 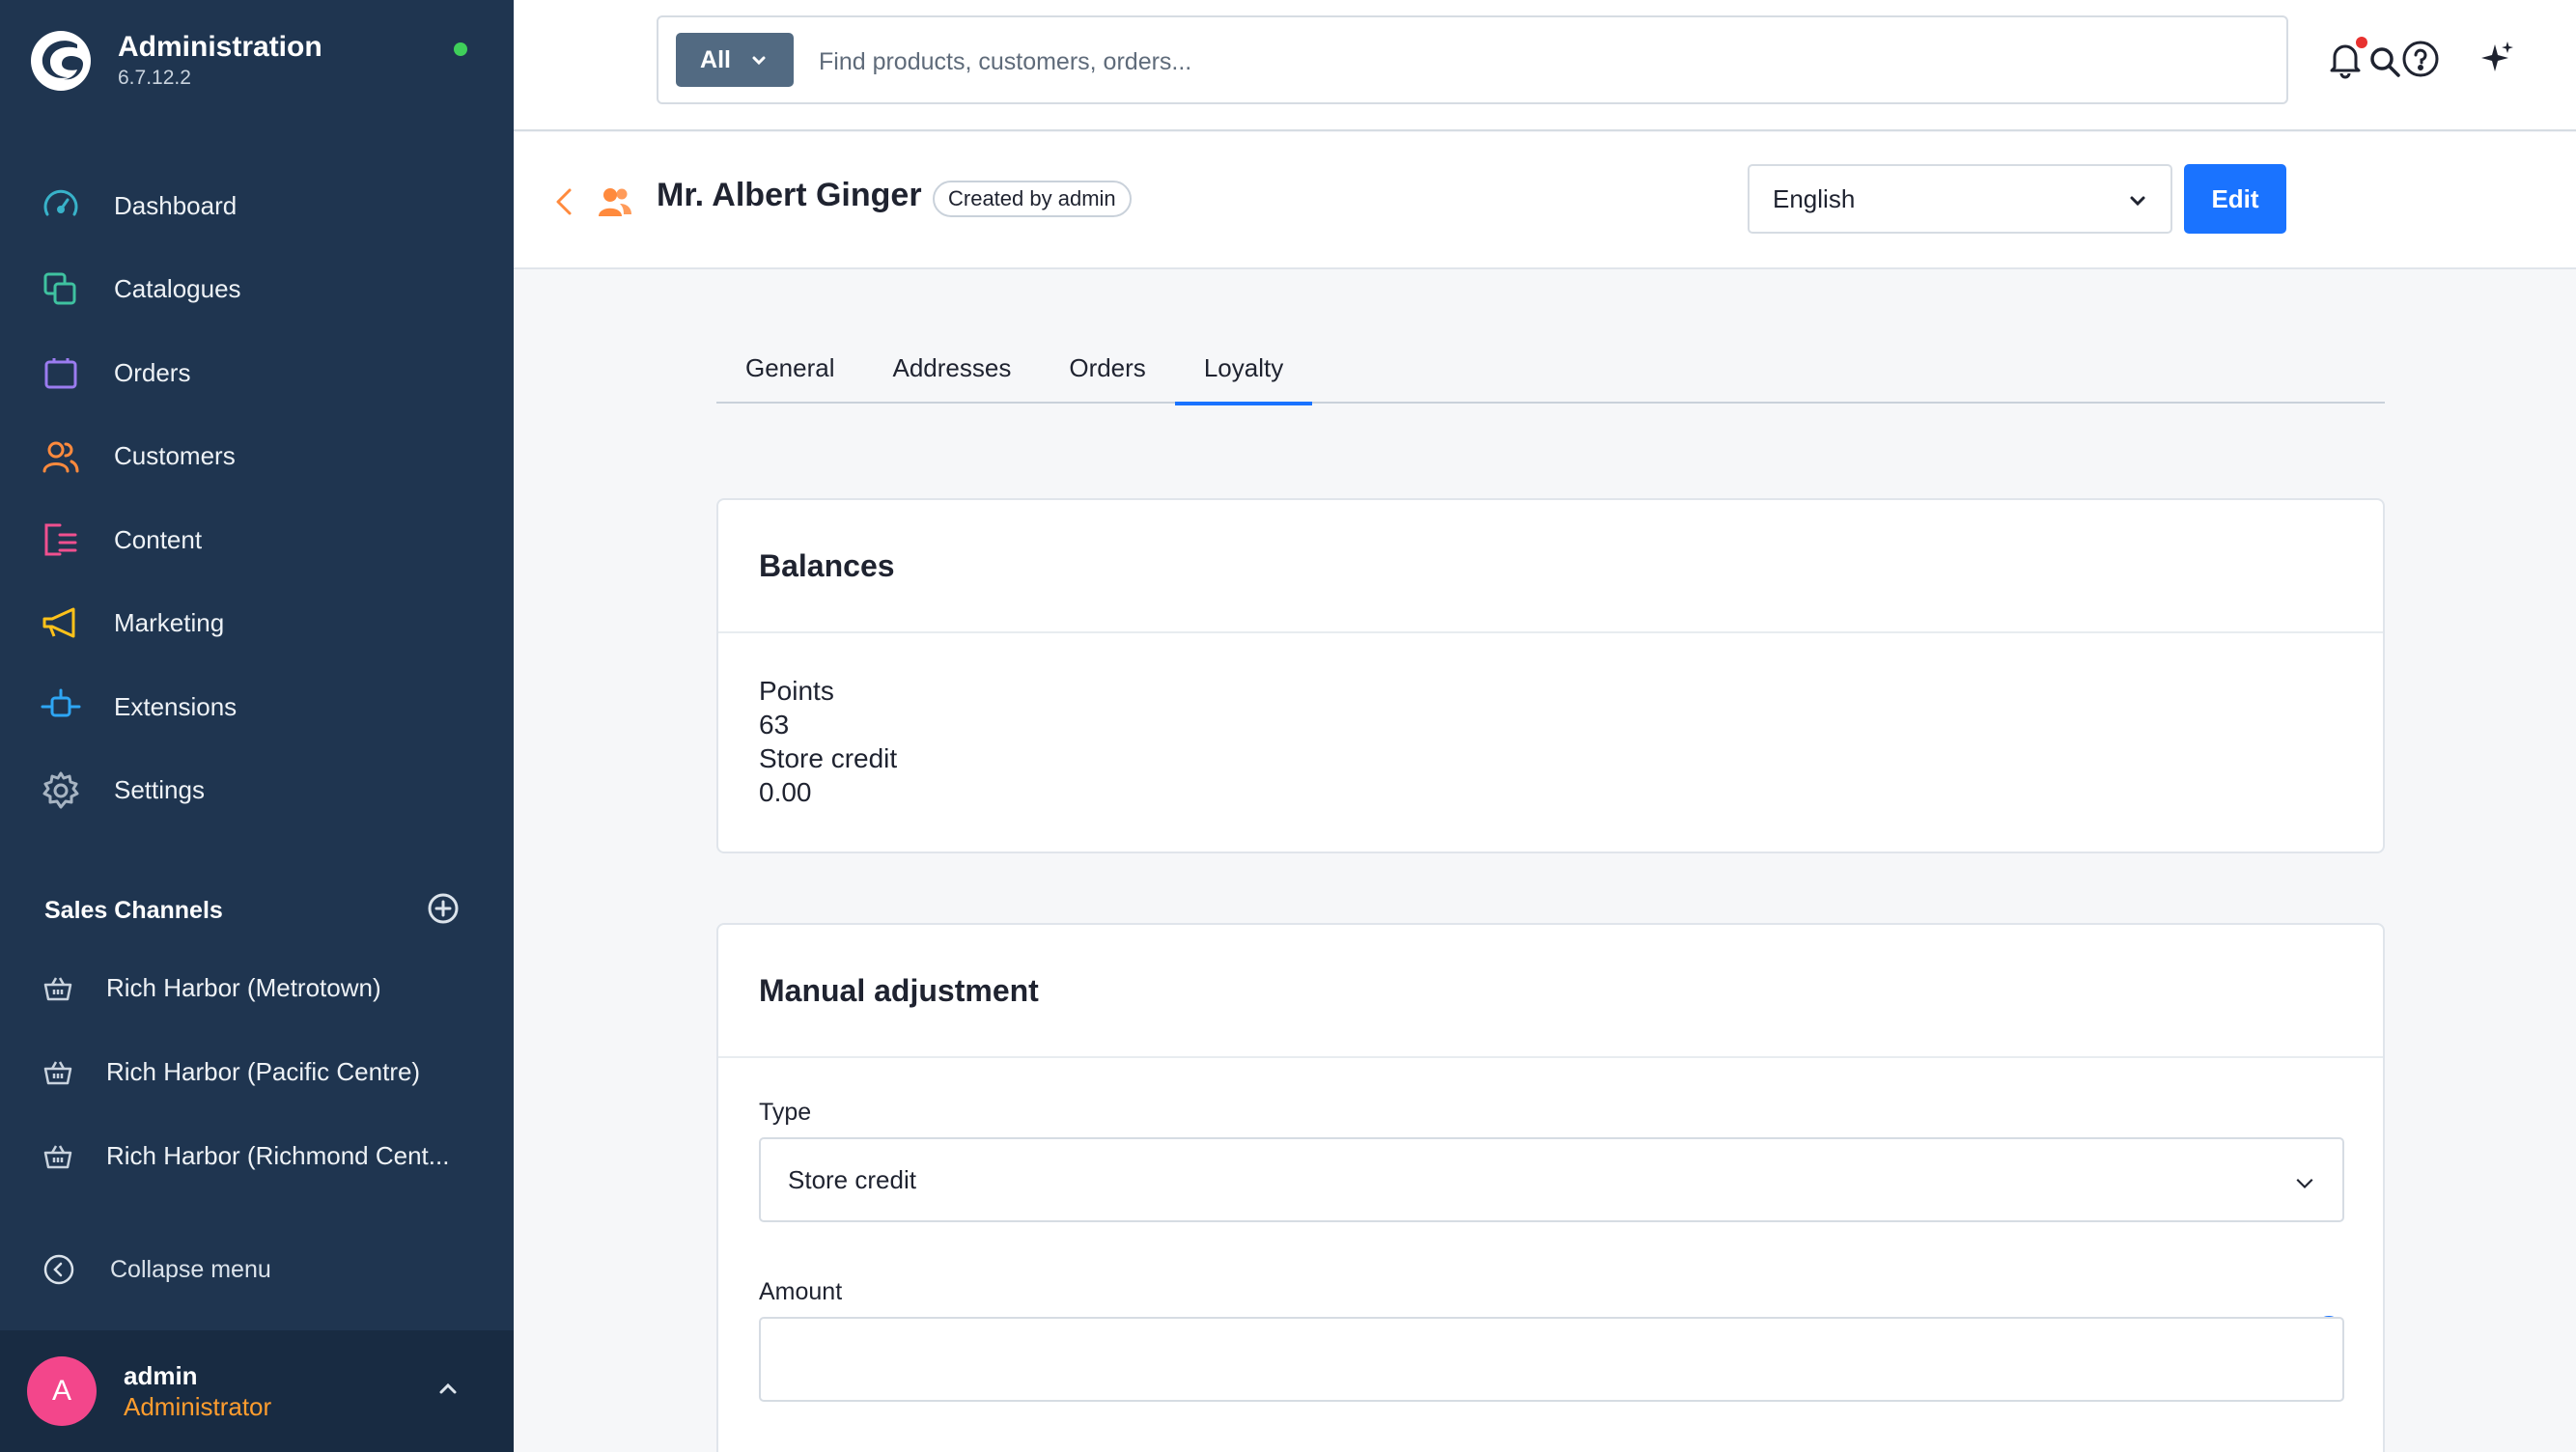 What do you see at coordinates (1551, 566) in the screenshot?
I see `balances-card-title: Balances` at bounding box center [1551, 566].